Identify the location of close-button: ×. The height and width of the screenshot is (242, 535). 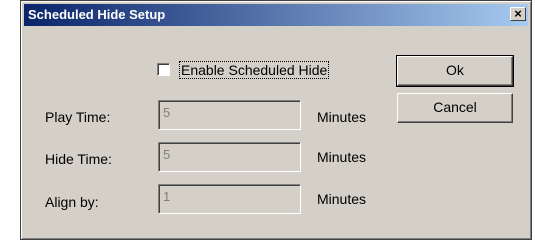
(518, 14).